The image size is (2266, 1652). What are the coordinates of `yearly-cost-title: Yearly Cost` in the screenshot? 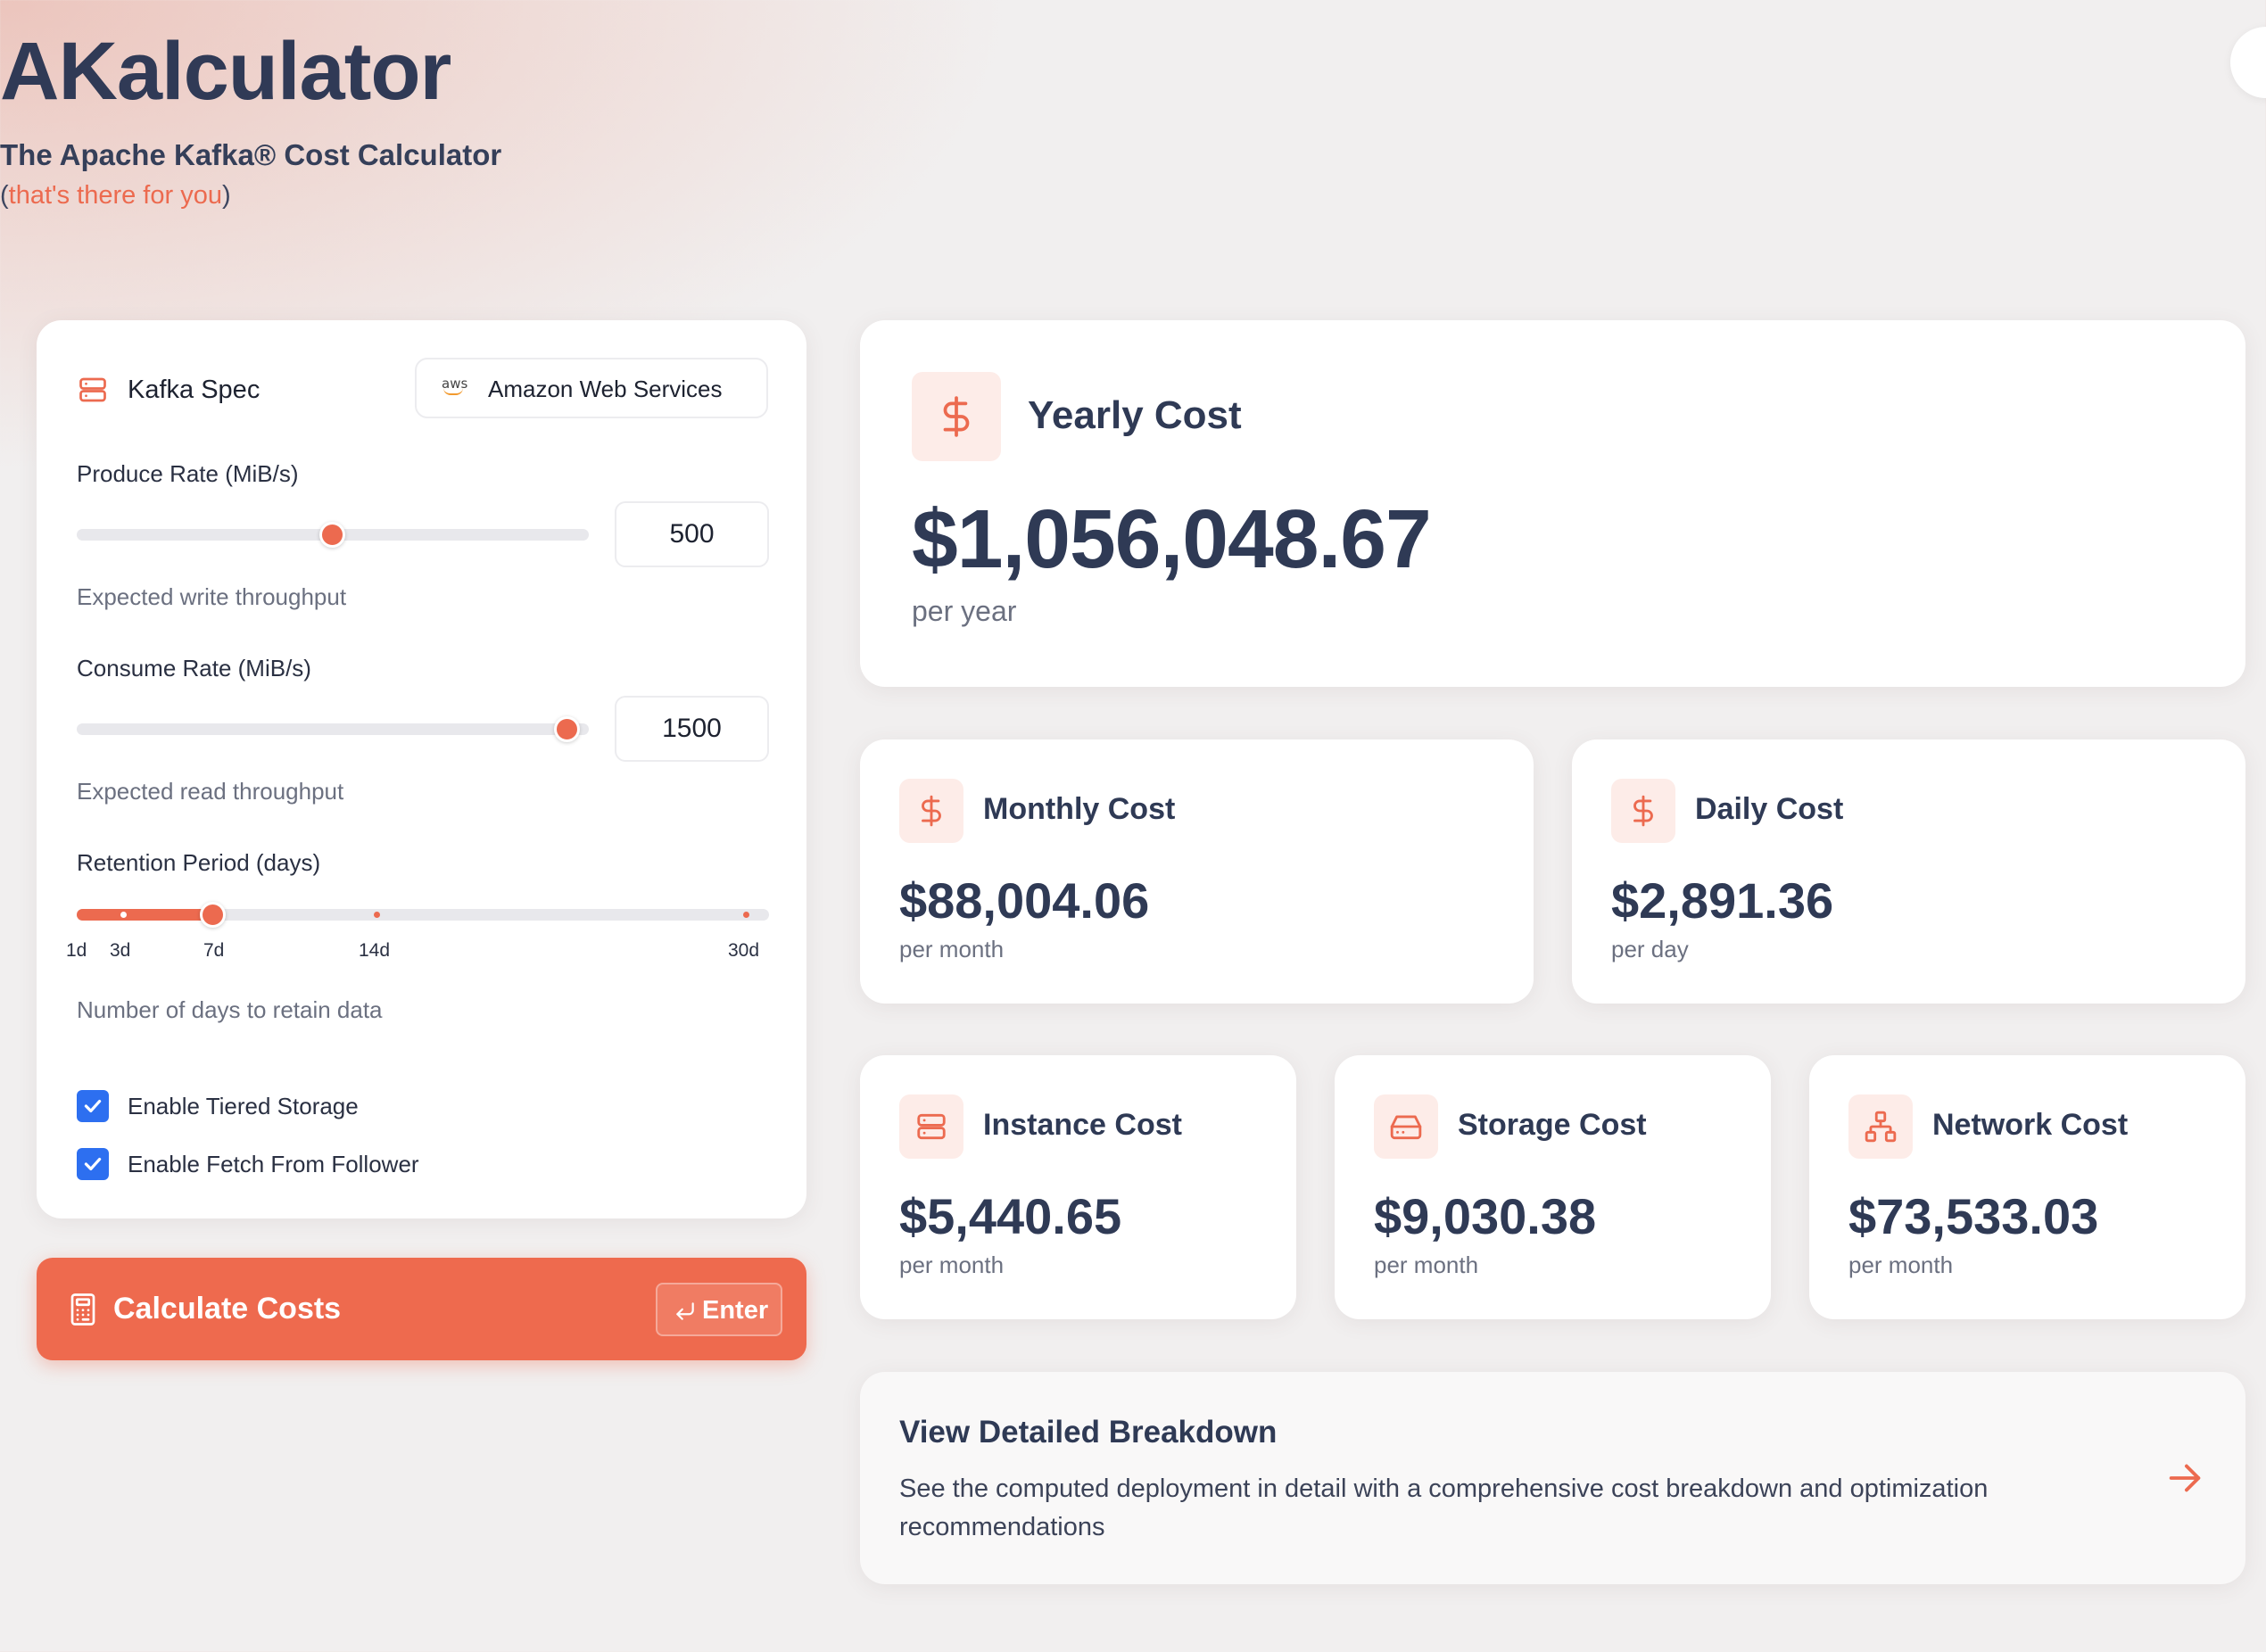 It's located at (1135, 415).